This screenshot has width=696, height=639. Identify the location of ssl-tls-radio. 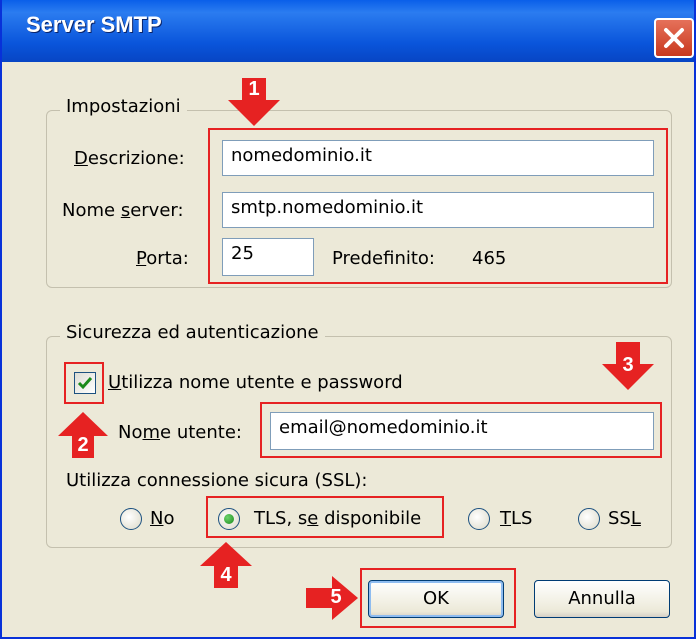
(479, 519).